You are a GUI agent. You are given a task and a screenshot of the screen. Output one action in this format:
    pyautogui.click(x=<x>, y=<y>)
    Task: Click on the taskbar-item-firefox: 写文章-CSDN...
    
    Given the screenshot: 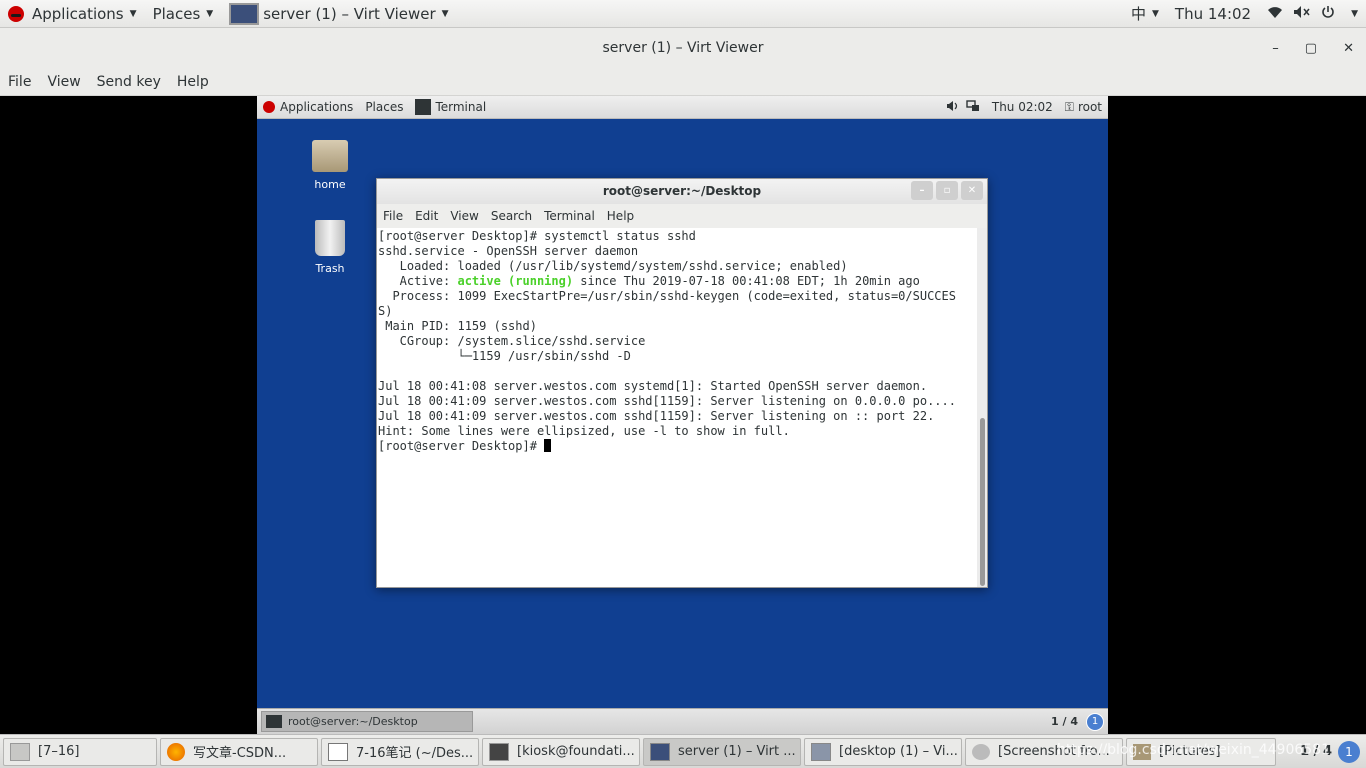 What is the action you would take?
    pyautogui.click(x=239, y=751)
    